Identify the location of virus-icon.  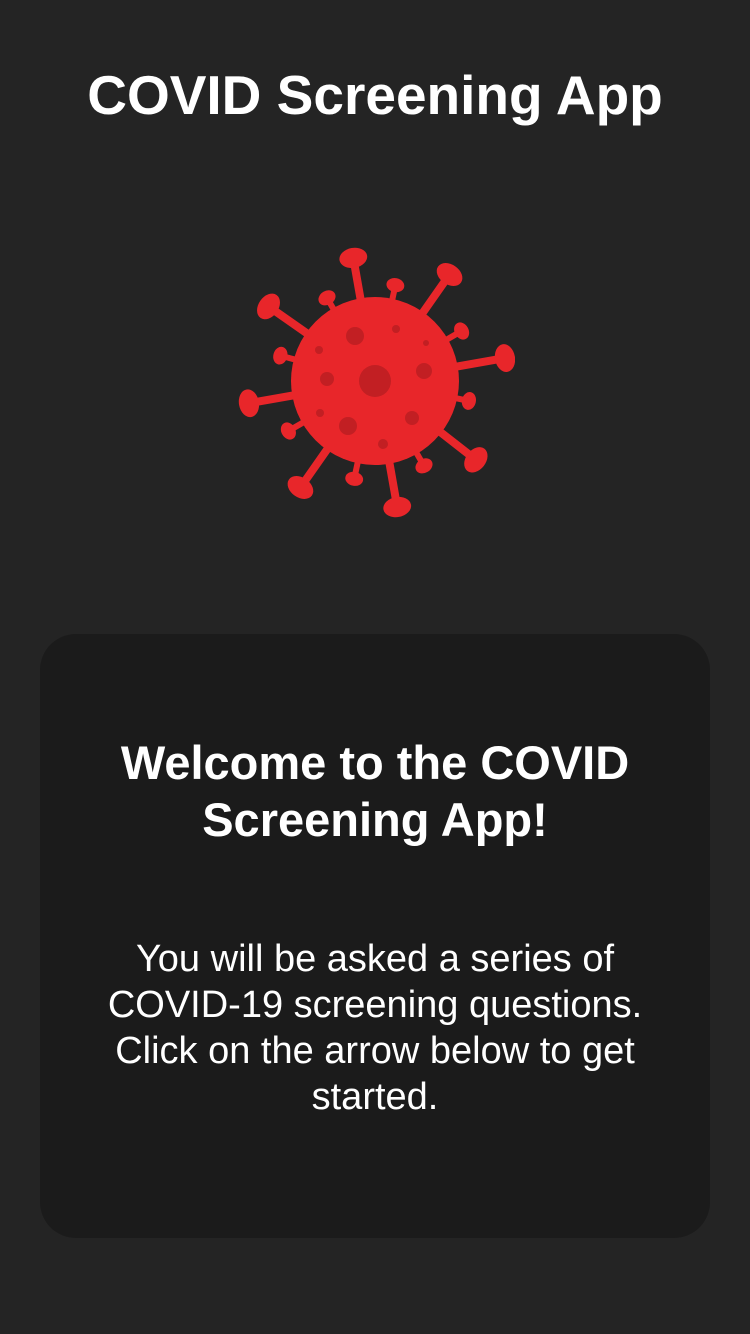
(376, 382).